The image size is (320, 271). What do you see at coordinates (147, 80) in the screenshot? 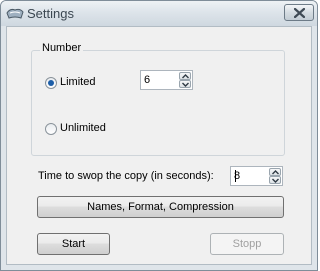
I see `limited-count-value: 6` at bounding box center [147, 80].